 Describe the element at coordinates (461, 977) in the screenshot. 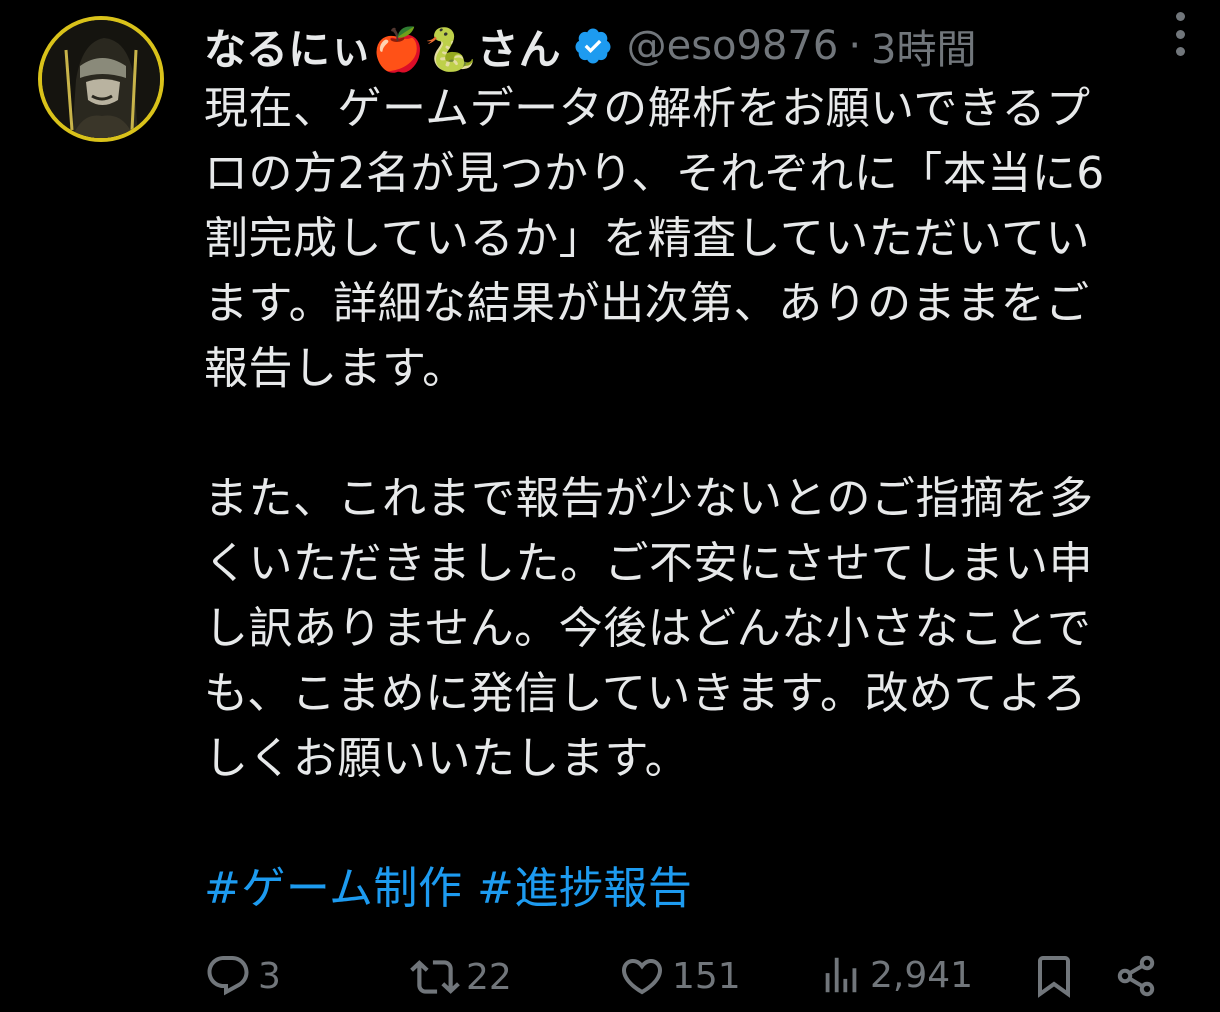

I see `retweet-button: 22` at that location.